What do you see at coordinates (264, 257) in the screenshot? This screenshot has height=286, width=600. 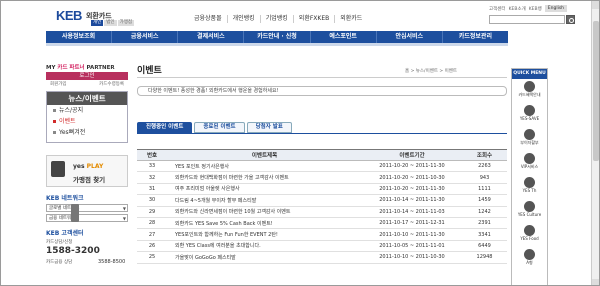 I see `event-title-link: 가을맞이 GoGoGo 페스티발` at bounding box center [264, 257].